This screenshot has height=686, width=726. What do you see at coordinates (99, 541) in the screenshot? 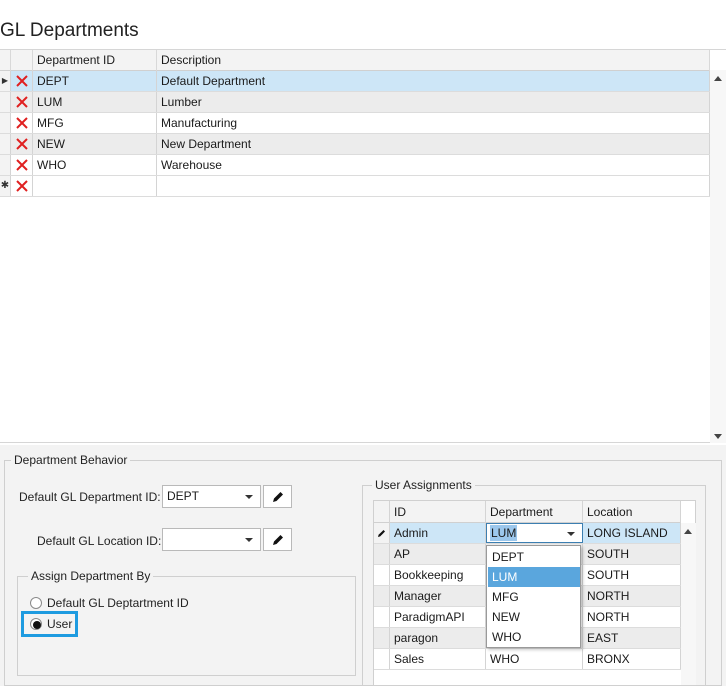
I see `default-gl-location-label: Default GL Location ID:` at bounding box center [99, 541].